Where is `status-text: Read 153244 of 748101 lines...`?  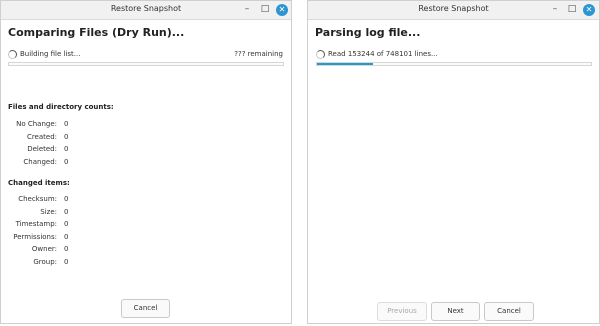 status-text: Read 153244 of 748101 lines... is located at coordinates (383, 54).